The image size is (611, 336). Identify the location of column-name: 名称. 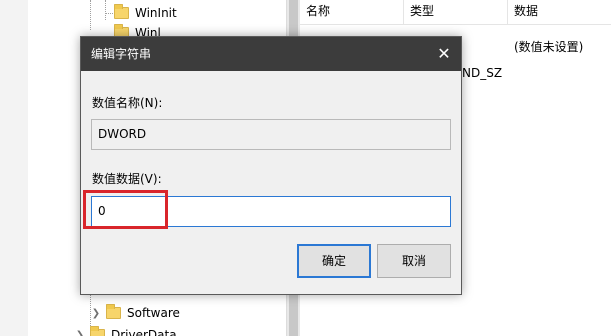
(352, 12).